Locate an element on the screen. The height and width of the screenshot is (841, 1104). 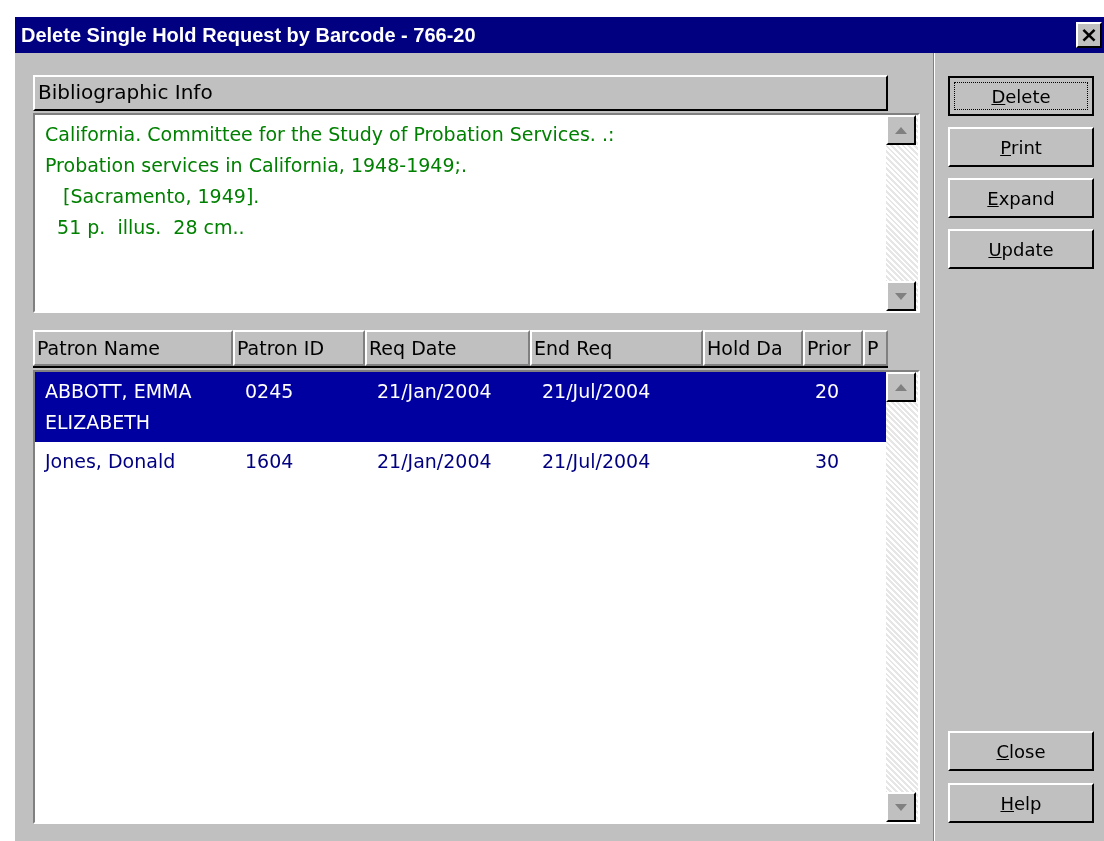
column-header: Req Date is located at coordinates (447, 348).